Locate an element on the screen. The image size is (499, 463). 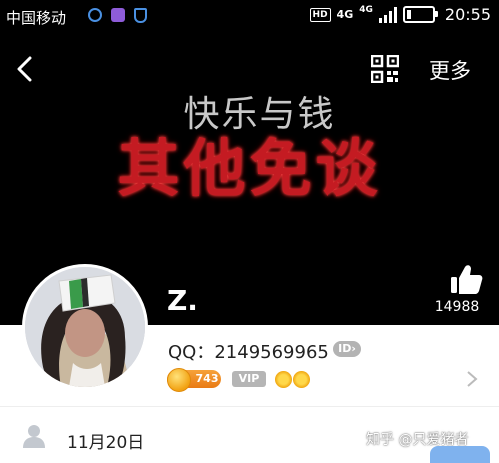
app-notification-icon is located at coordinates (118, 15).